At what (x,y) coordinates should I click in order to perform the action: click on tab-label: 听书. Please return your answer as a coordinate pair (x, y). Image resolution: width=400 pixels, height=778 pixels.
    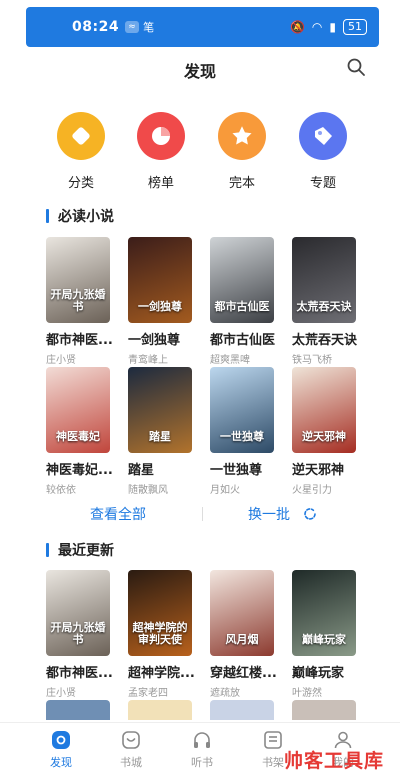
    Looking at the image, I should click on (202, 762).